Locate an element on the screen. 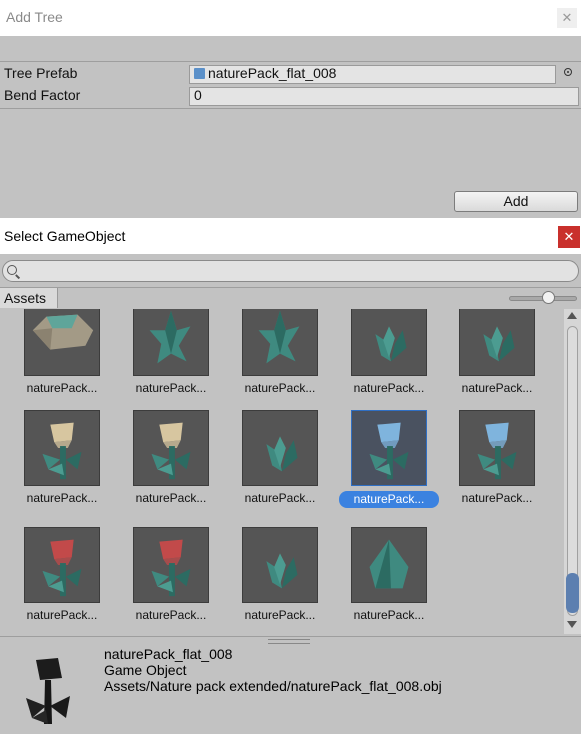  preview-name: naturePack_flat_008 is located at coordinates (168, 654).